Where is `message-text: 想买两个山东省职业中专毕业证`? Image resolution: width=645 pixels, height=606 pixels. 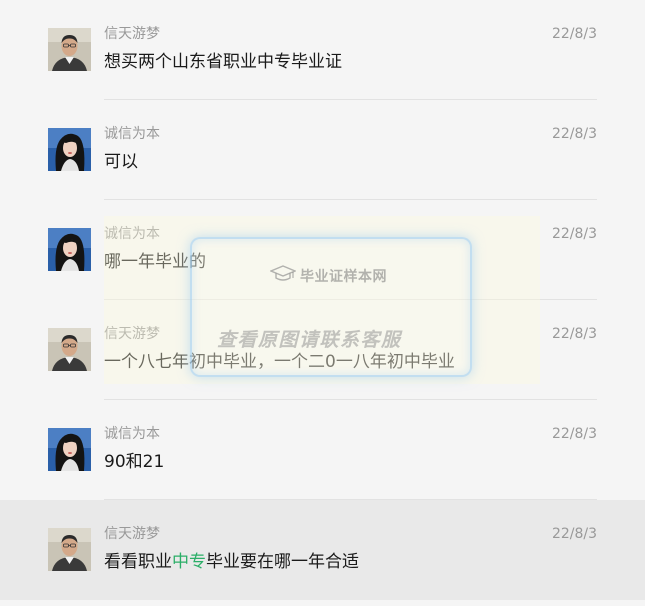
message-text: 想买两个山东省职业中专毕业证 is located at coordinates (223, 62).